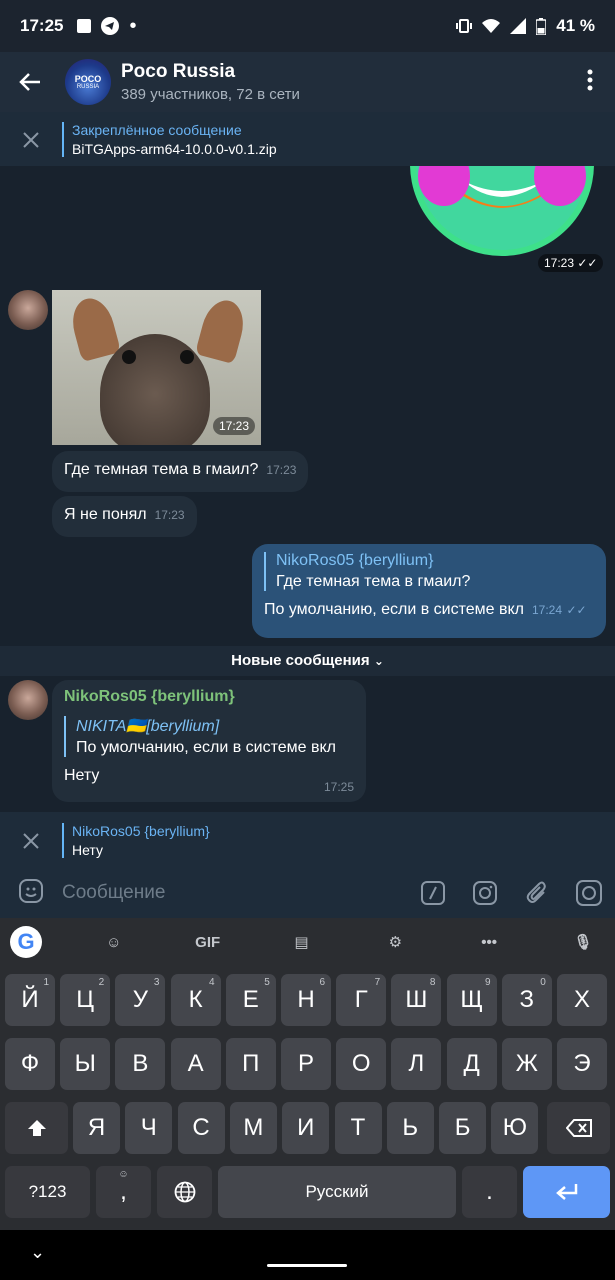 Image resolution: width=615 pixels, height=1280 pixels. I want to click on key-r3-1: Я, so click(96, 1128).